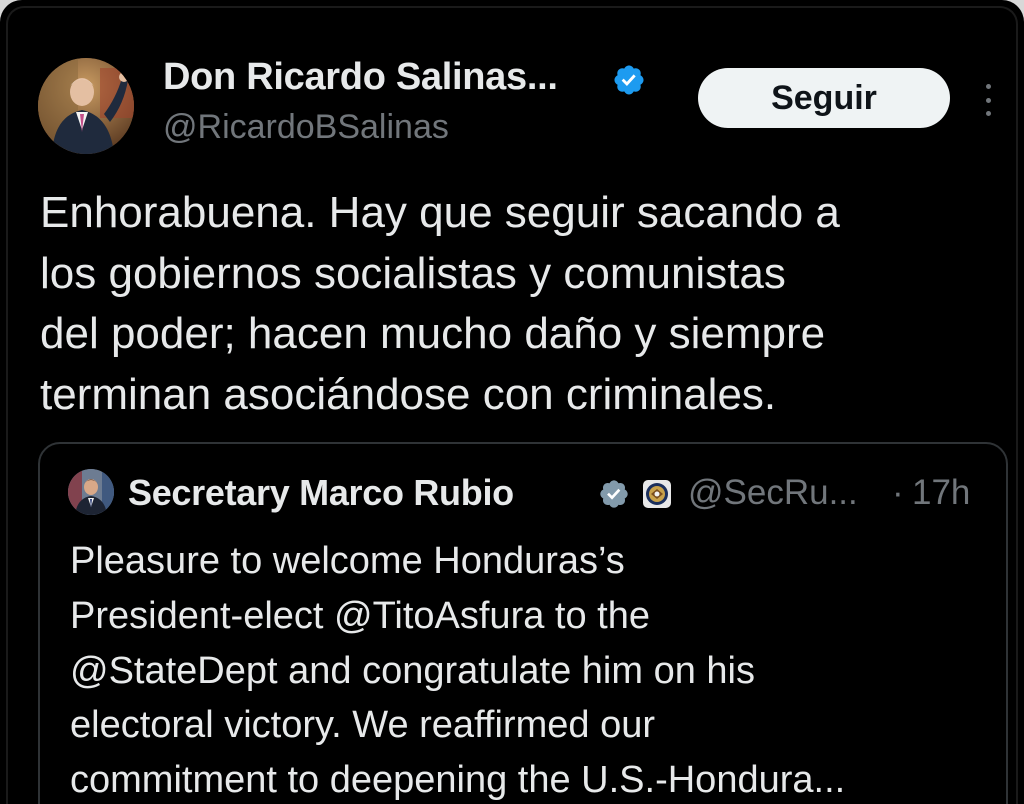 This screenshot has height=804, width=1024. I want to click on quoted-author-avatar, so click(91, 492).